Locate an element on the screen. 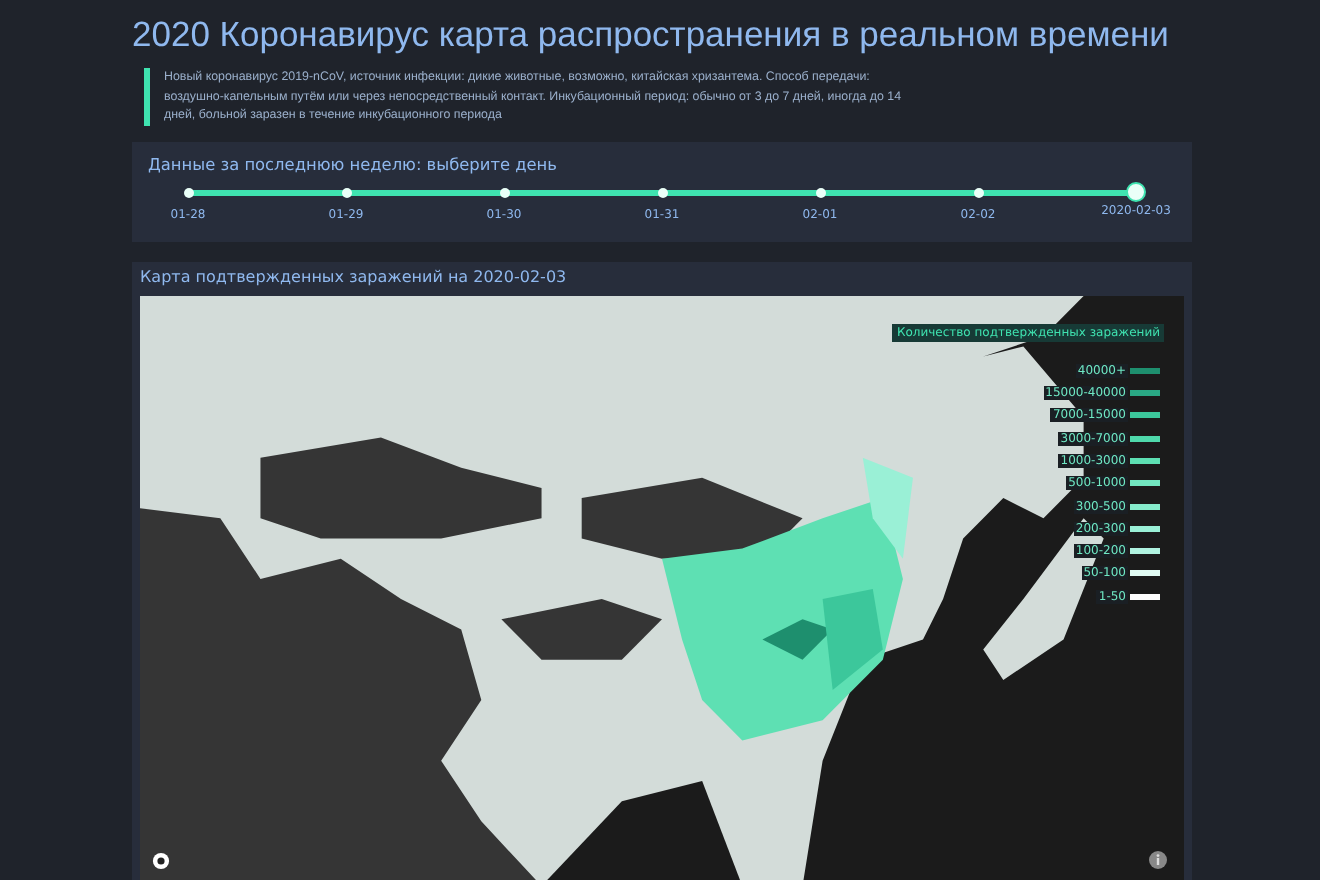  slider-label: Данные за последнюю неделю: выберите день is located at coordinates (353, 163).